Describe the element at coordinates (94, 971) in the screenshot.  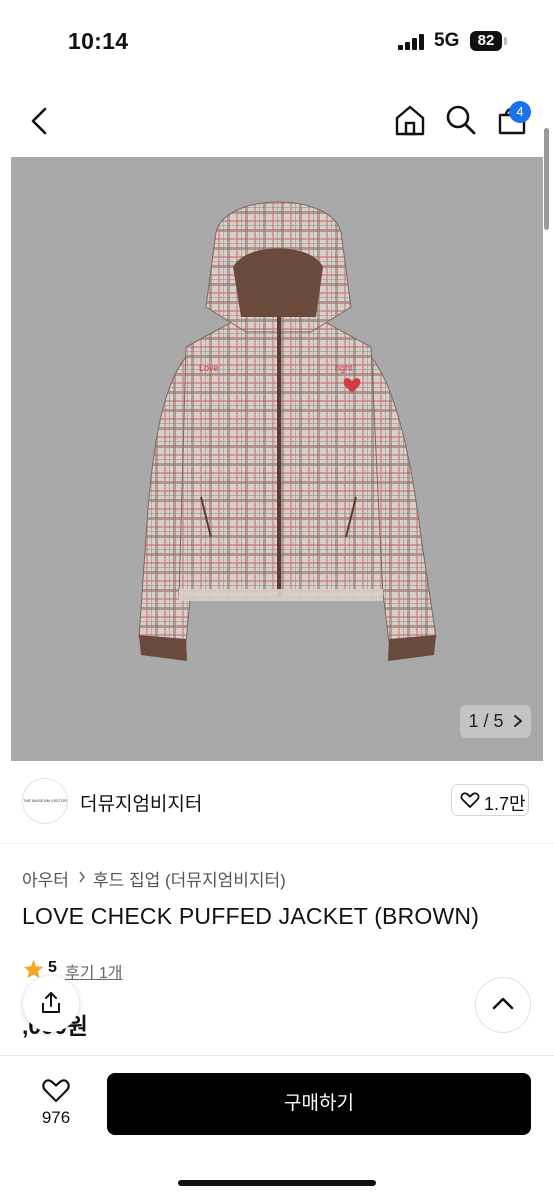
I see `review-link: 후기 1개` at that location.